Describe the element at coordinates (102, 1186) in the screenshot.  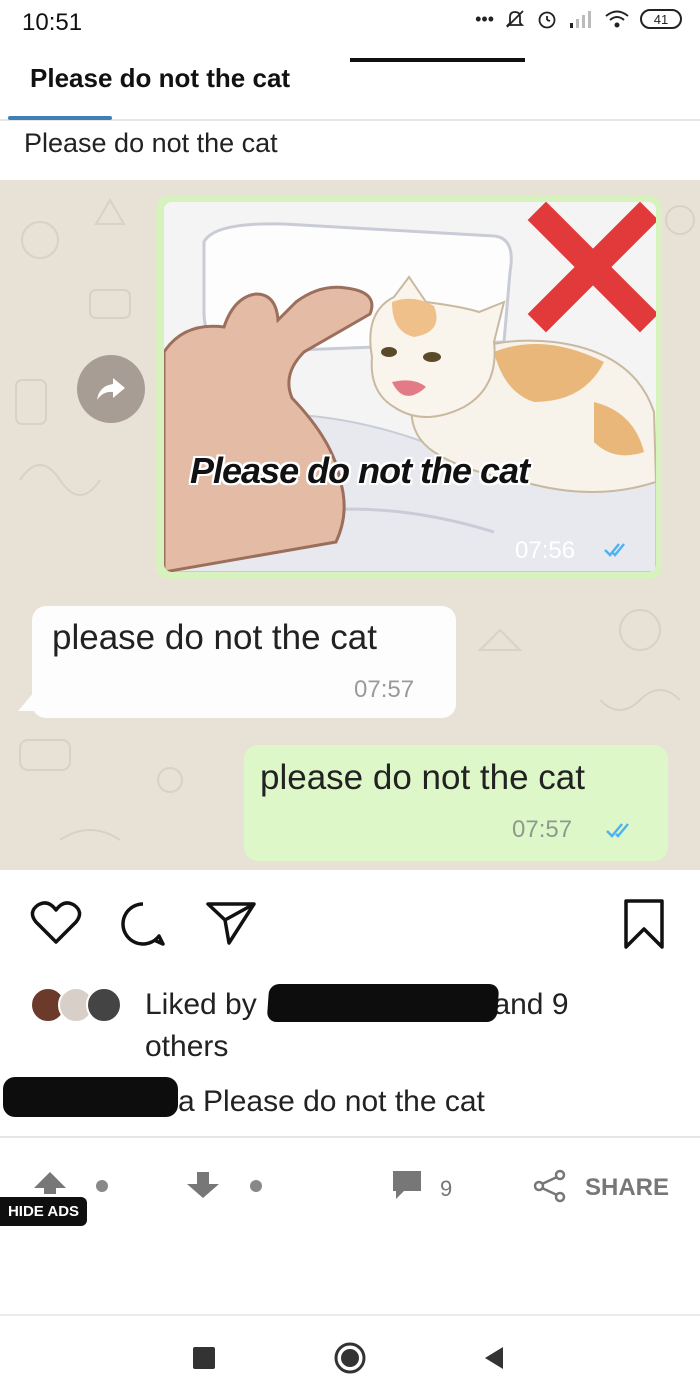
I see `upvote-count-dot` at that location.